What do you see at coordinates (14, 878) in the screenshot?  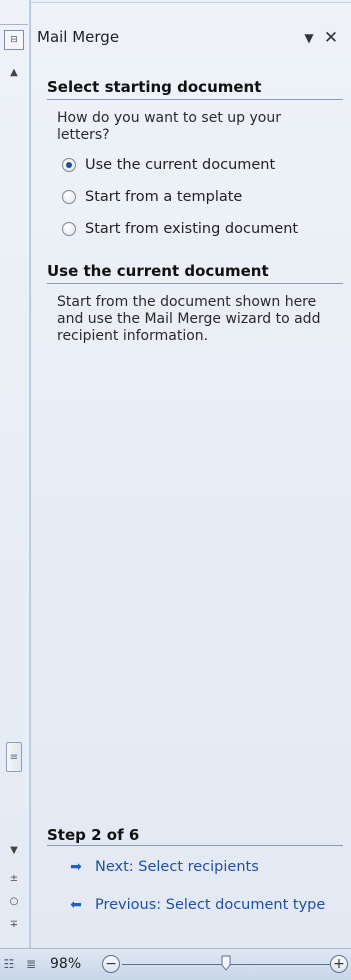 I see `previous-page-icon: ±` at bounding box center [14, 878].